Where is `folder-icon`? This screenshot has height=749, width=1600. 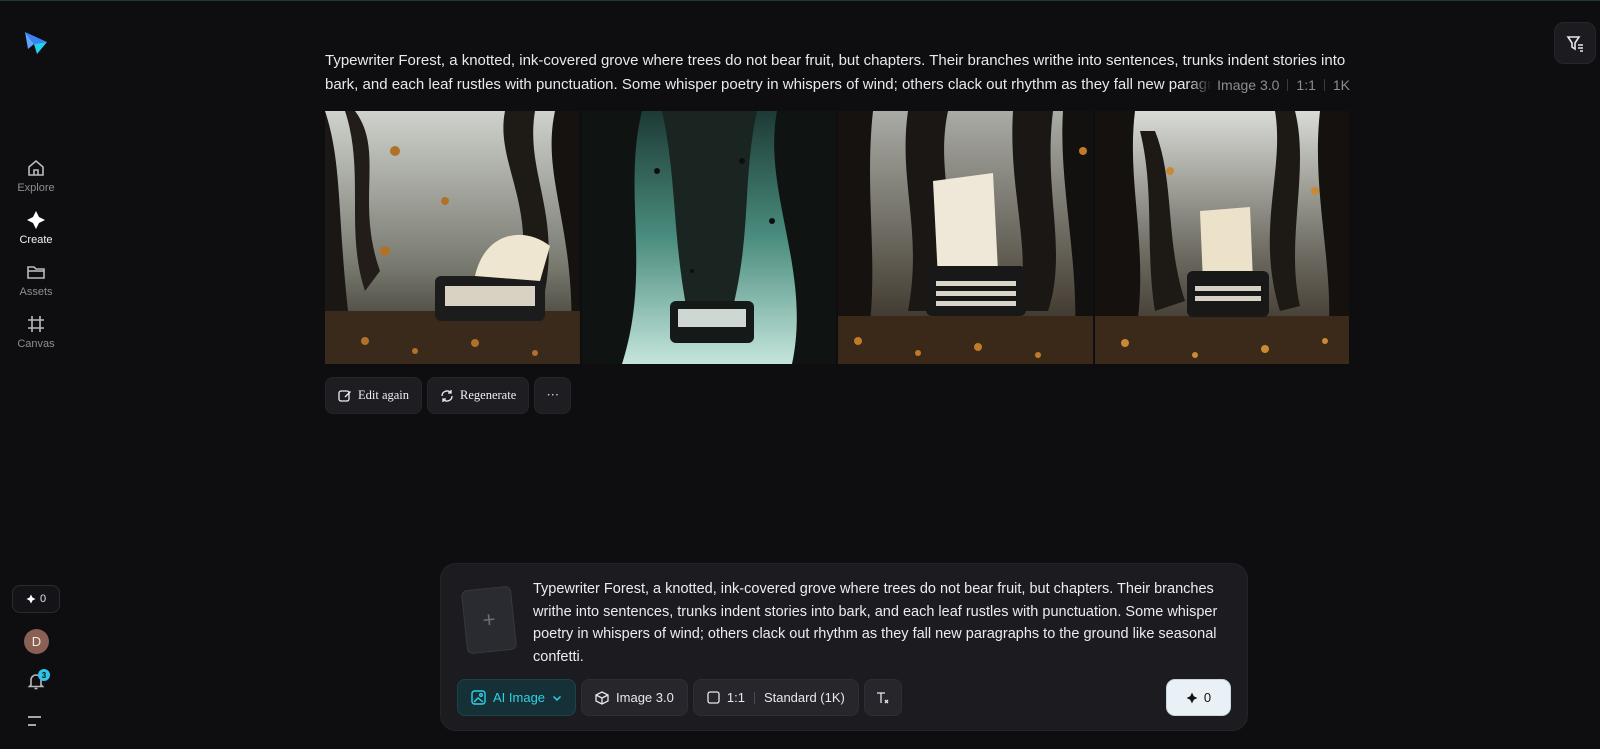 folder-icon is located at coordinates (36, 272).